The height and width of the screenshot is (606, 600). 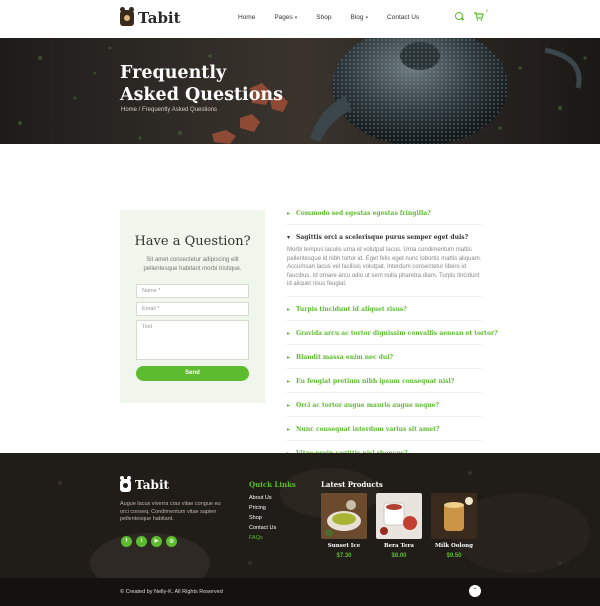 What do you see at coordinates (399, 516) in the screenshot?
I see `product-image-bera-tera` at bounding box center [399, 516].